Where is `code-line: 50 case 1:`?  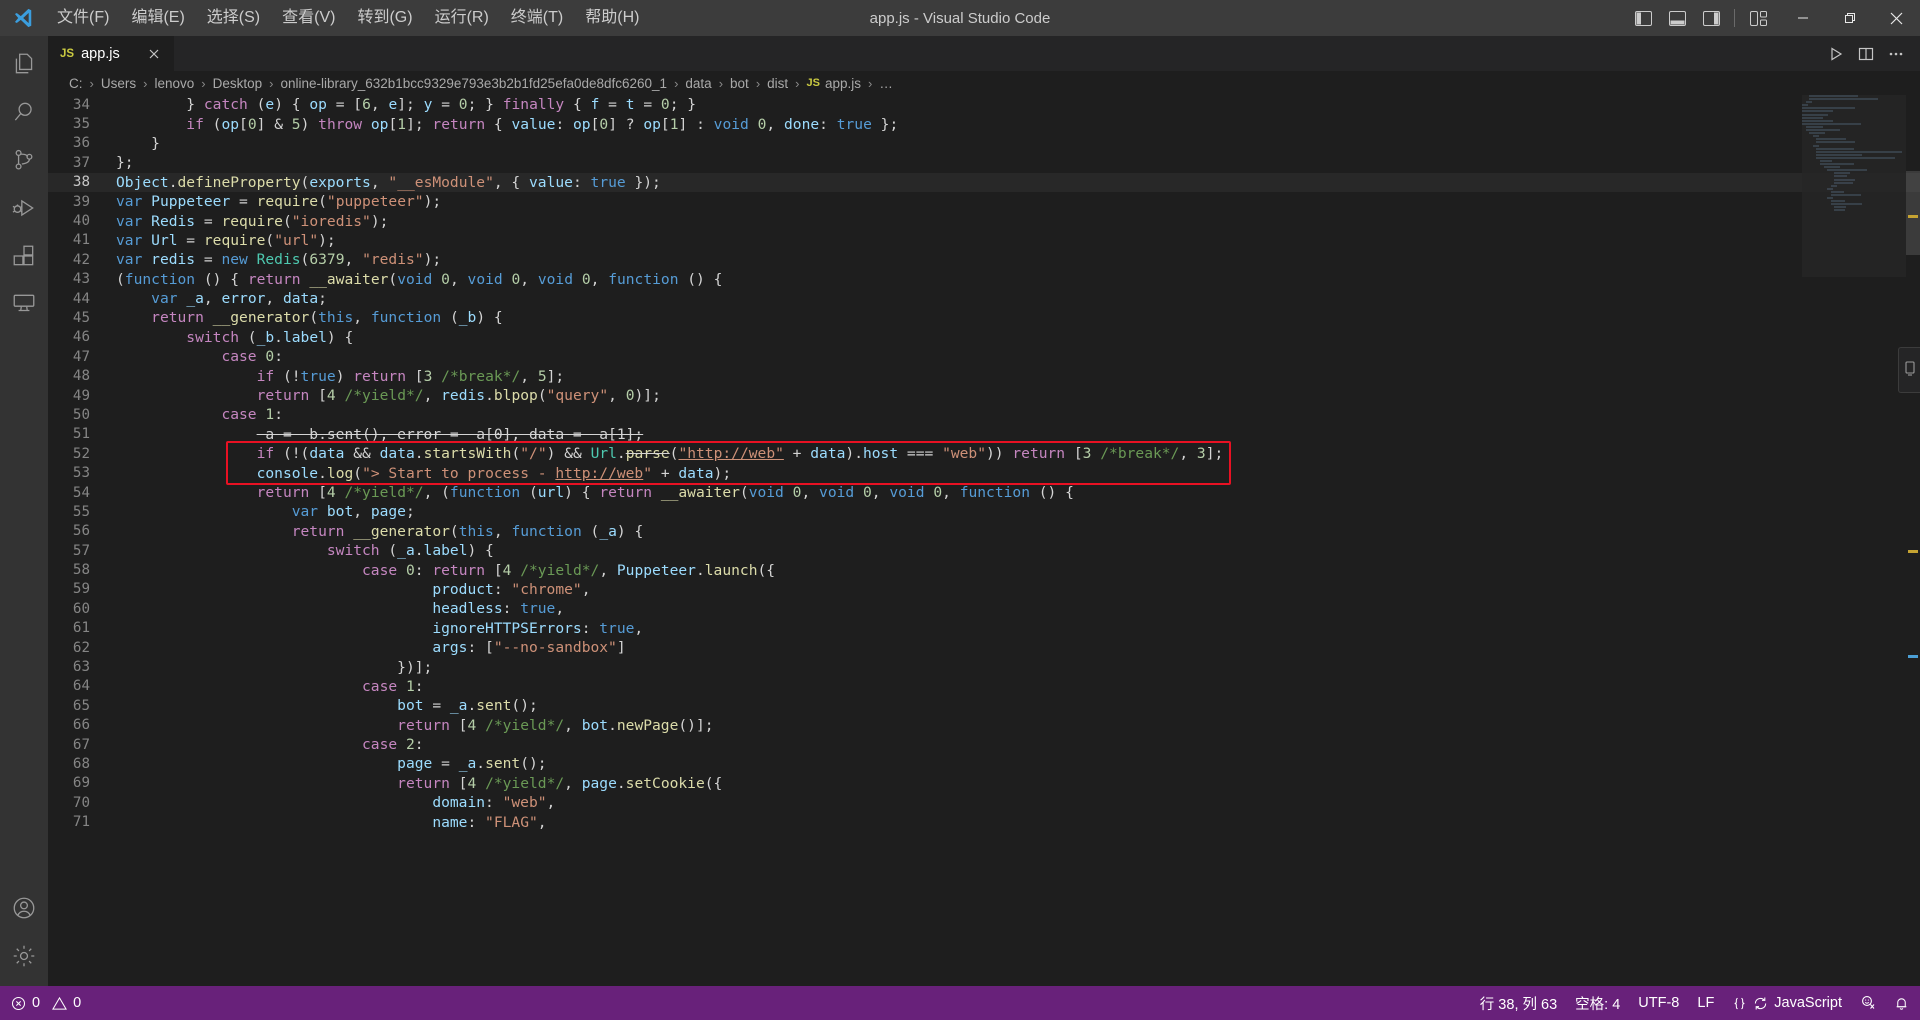 code-line: 50 case 1: is located at coordinates (984, 414).